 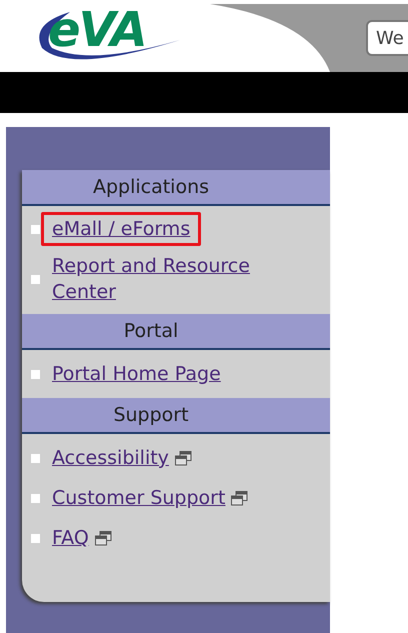 I want to click on menu-link: Portal Home Page, so click(x=136, y=374).